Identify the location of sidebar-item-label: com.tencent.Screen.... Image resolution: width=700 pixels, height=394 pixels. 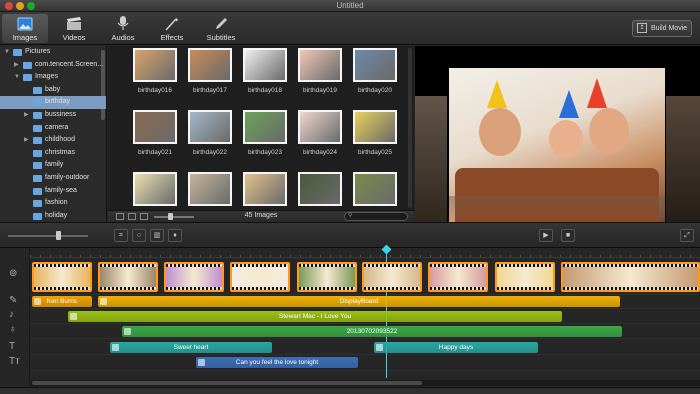
(69, 64).